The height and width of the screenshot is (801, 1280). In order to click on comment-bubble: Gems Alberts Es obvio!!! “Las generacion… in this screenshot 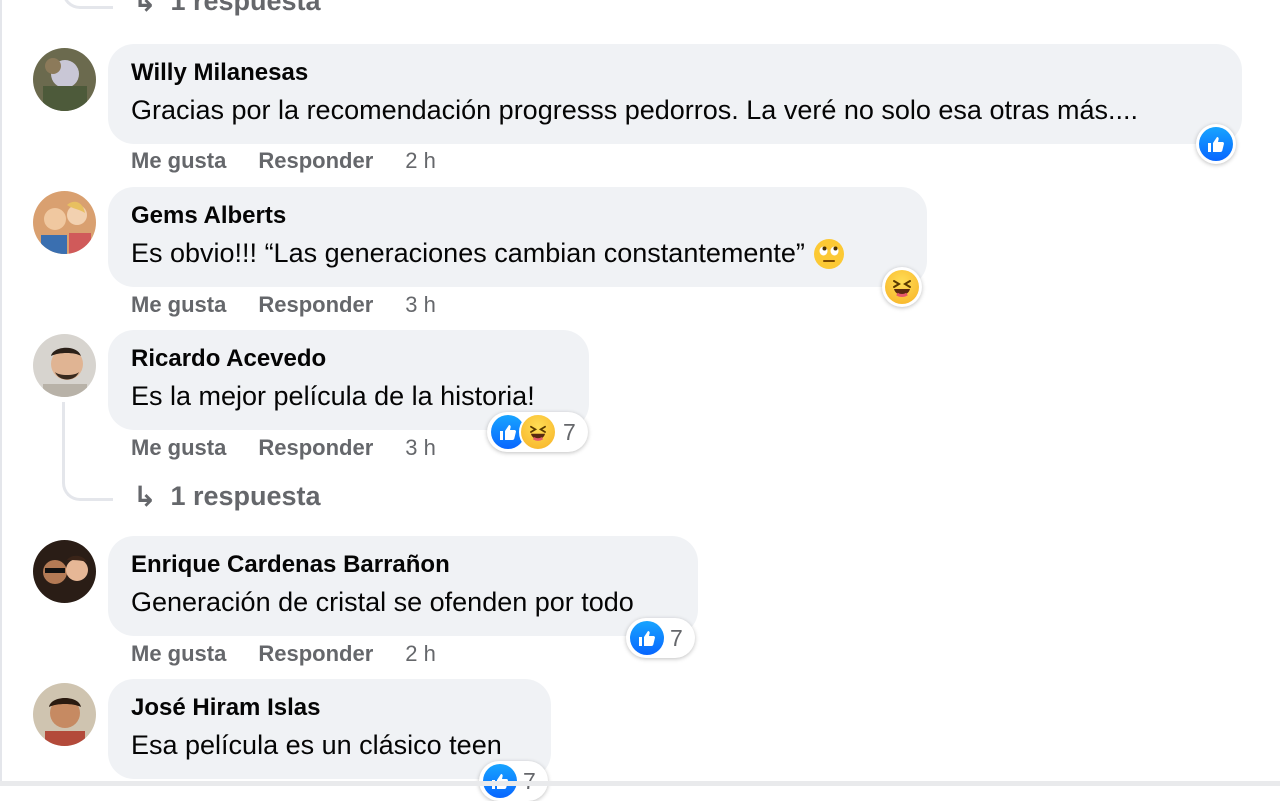, I will do `click(517, 237)`.